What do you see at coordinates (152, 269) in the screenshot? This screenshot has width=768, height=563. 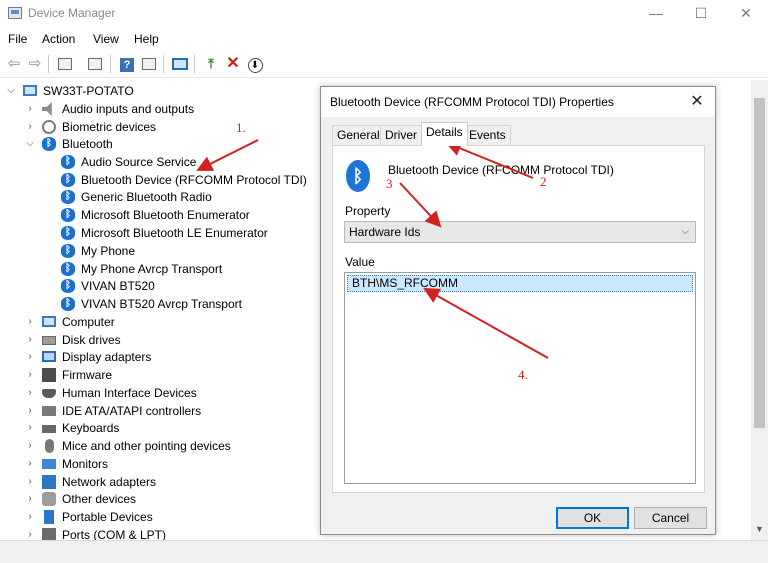 I see `bluetooth-child-label: My Phone Avrcp Transport` at bounding box center [152, 269].